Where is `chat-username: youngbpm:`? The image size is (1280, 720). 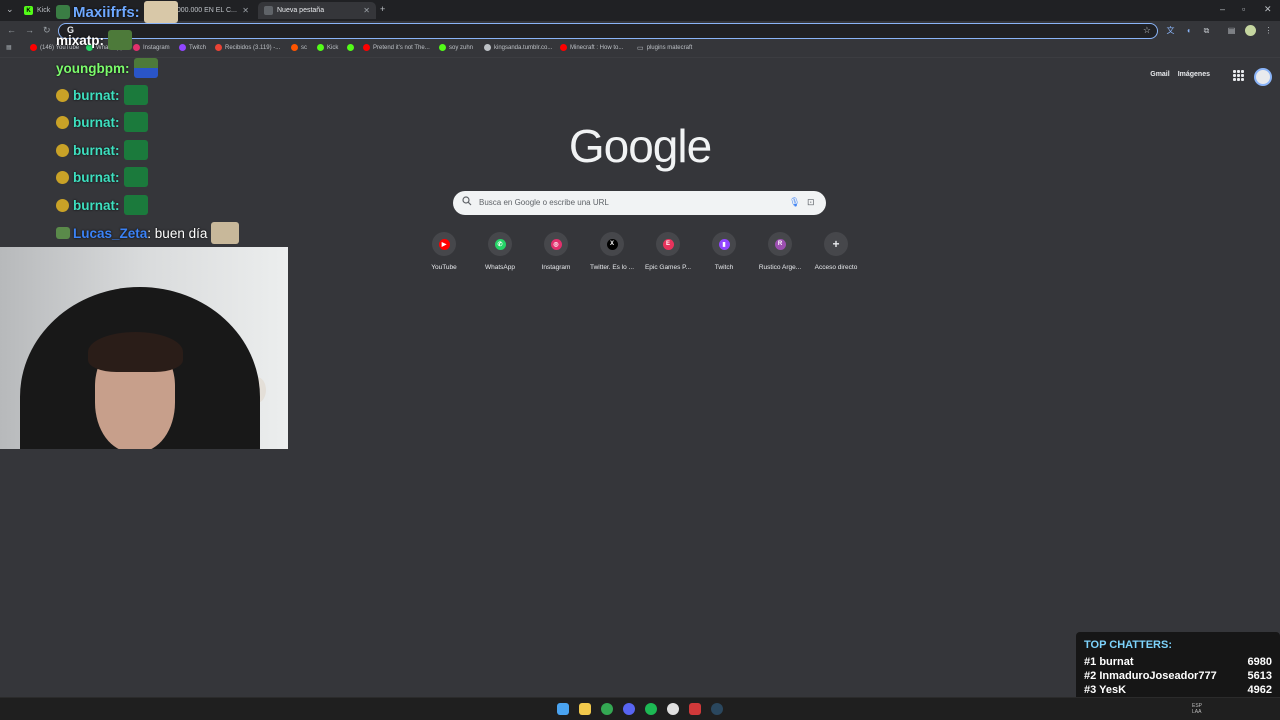 chat-username: youngbpm: is located at coordinates (93, 68).